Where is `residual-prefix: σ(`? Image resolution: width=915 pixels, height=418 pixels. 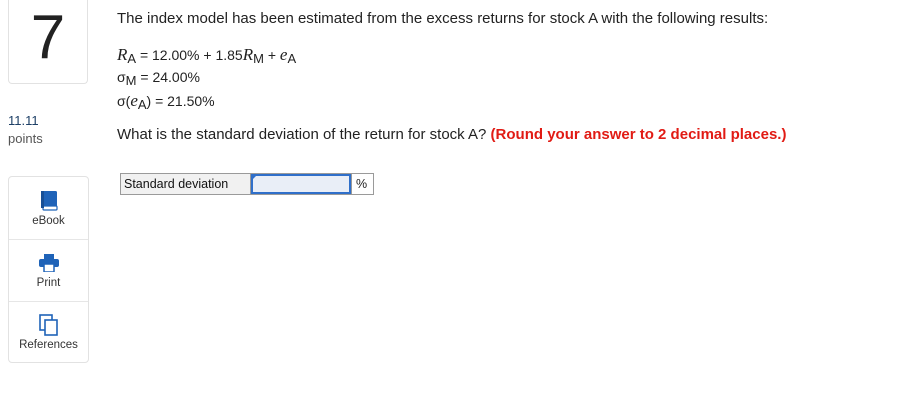 residual-prefix: σ( is located at coordinates (124, 101).